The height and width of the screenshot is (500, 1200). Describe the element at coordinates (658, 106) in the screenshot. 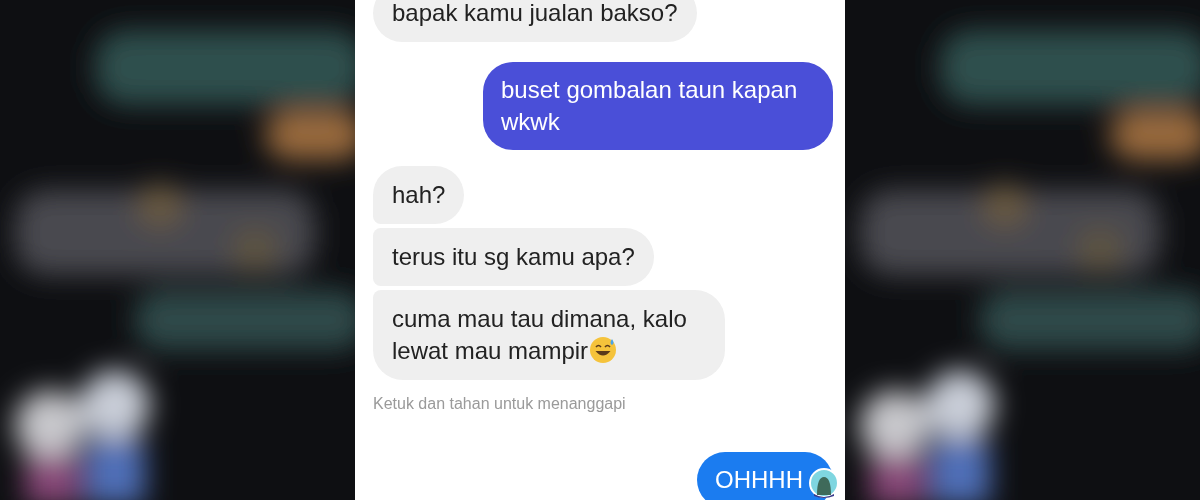

I see `sent-message: buset gombalan taun kapan wkwk` at that location.